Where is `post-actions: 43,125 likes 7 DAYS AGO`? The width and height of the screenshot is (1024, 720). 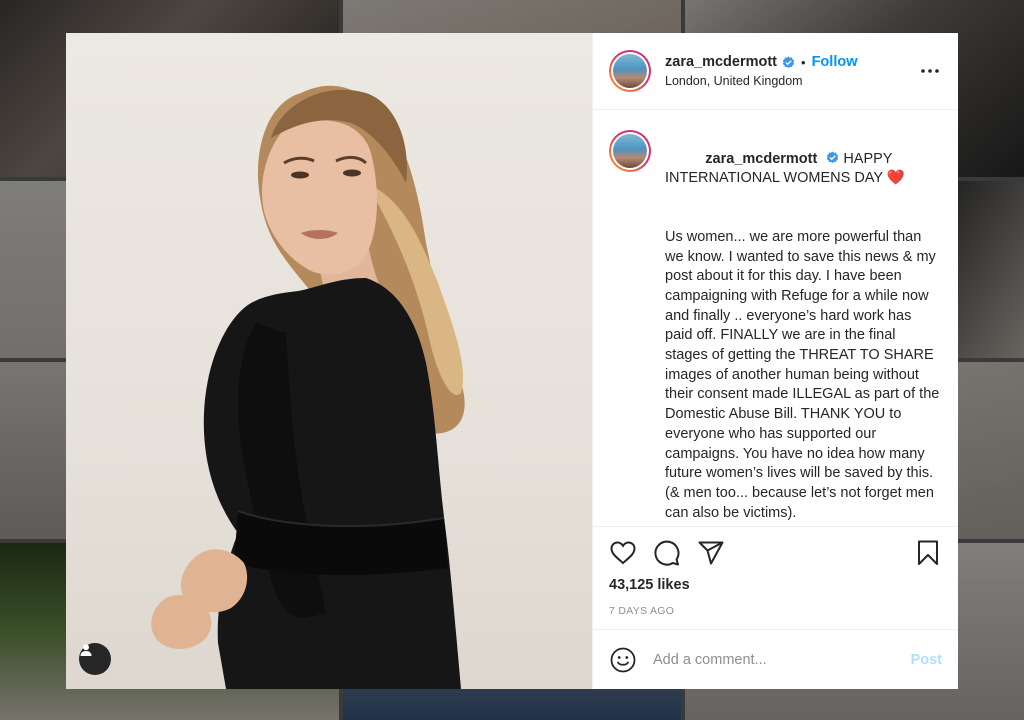
post-actions: 43,125 likes 7 DAYS AGO is located at coordinates (775, 577).